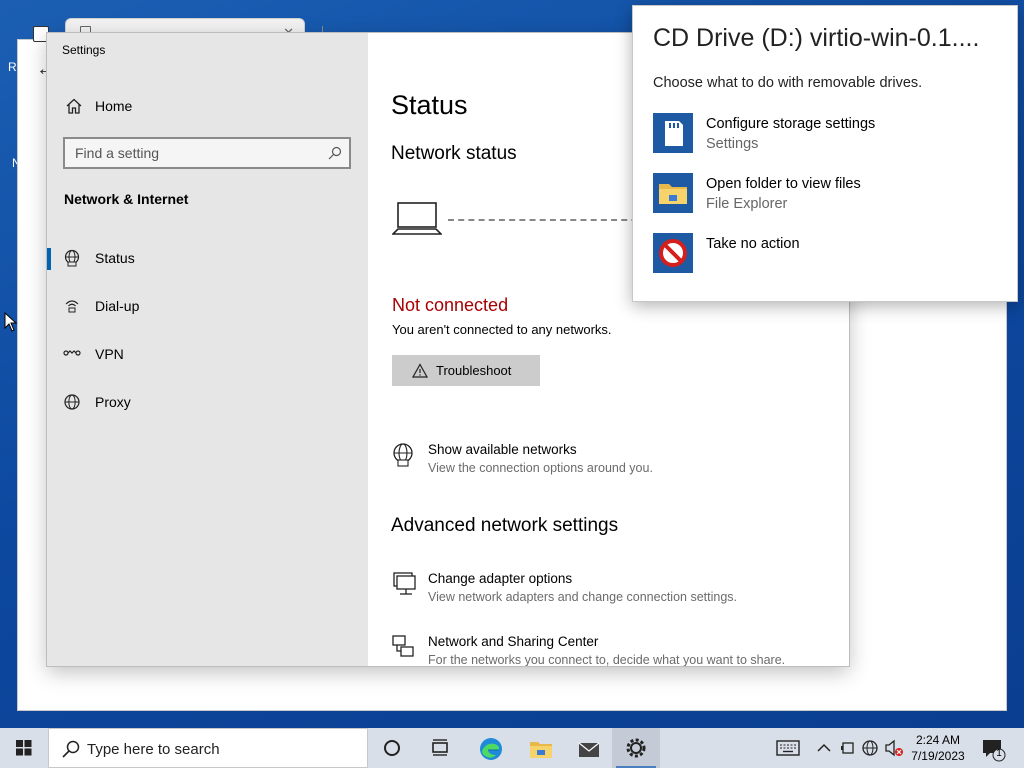 This screenshot has height=768, width=1024. I want to click on edge-icon, so click(491, 749).